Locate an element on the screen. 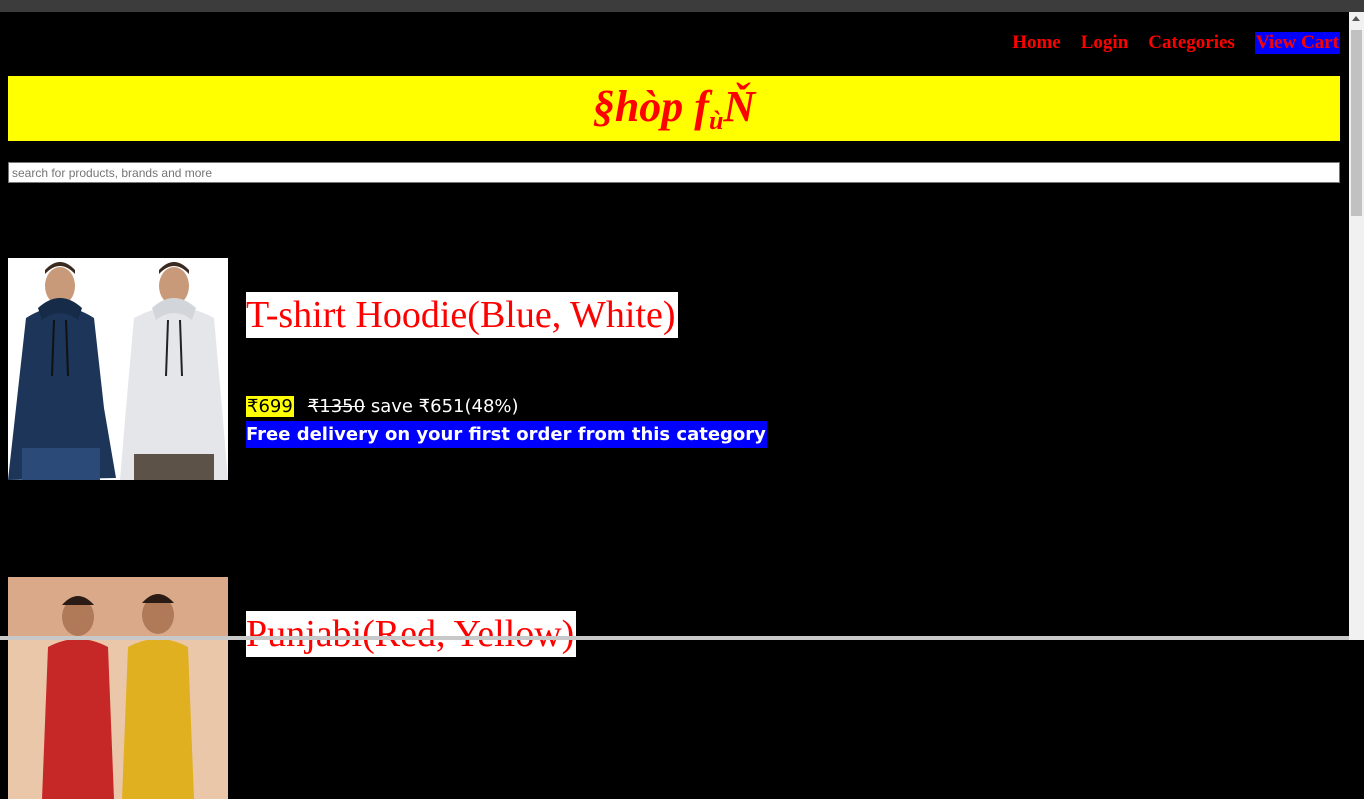 The height and width of the screenshot is (799, 1364). punjabi-image is located at coordinates (118, 688).